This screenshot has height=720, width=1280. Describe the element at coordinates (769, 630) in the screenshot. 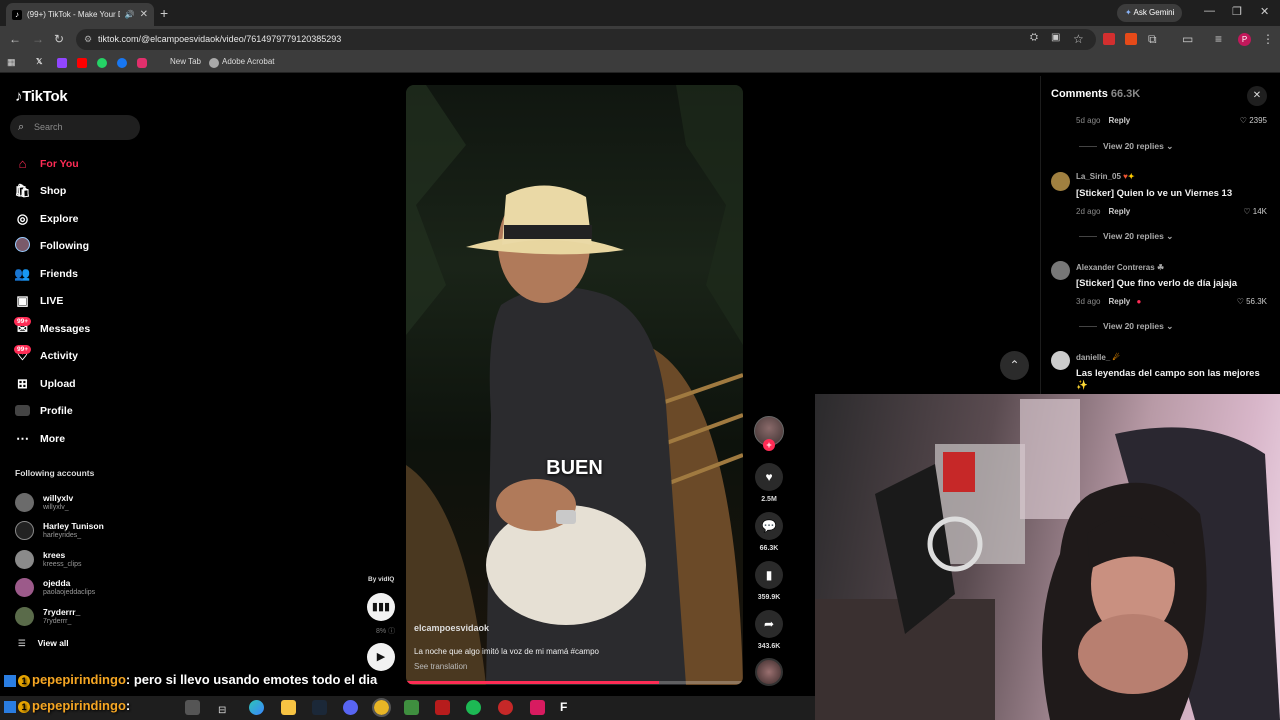

I see `share-button: ➦ 343.6K` at that location.